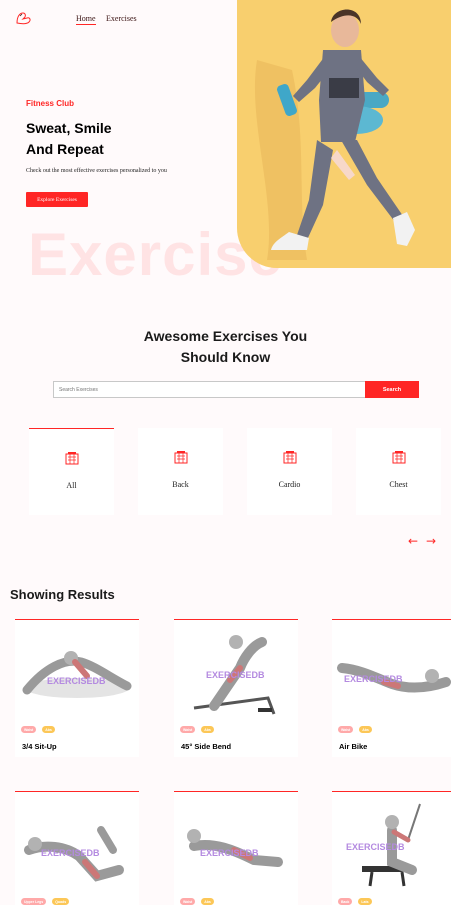  What do you see at coordinates (413, 541) in the screenshot?
I see `arrow-left-icon: ←` at bounding box center [413, 541].